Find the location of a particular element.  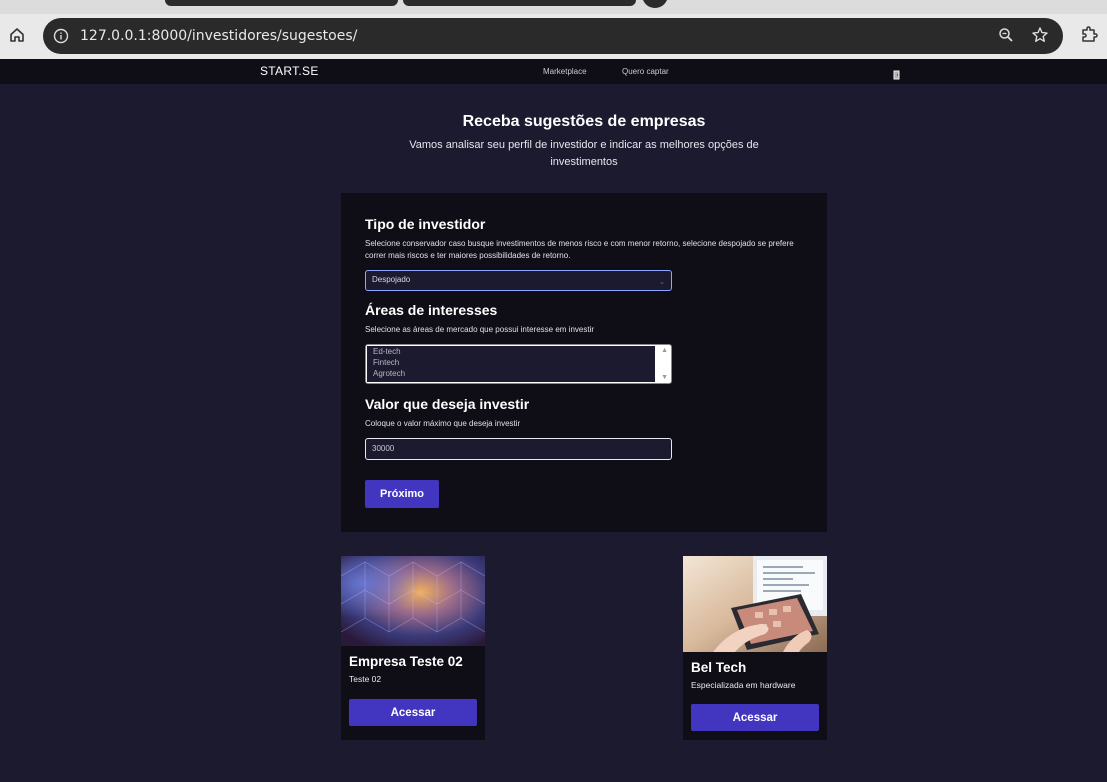

new-tab-button is located at coordinates (655, 4).